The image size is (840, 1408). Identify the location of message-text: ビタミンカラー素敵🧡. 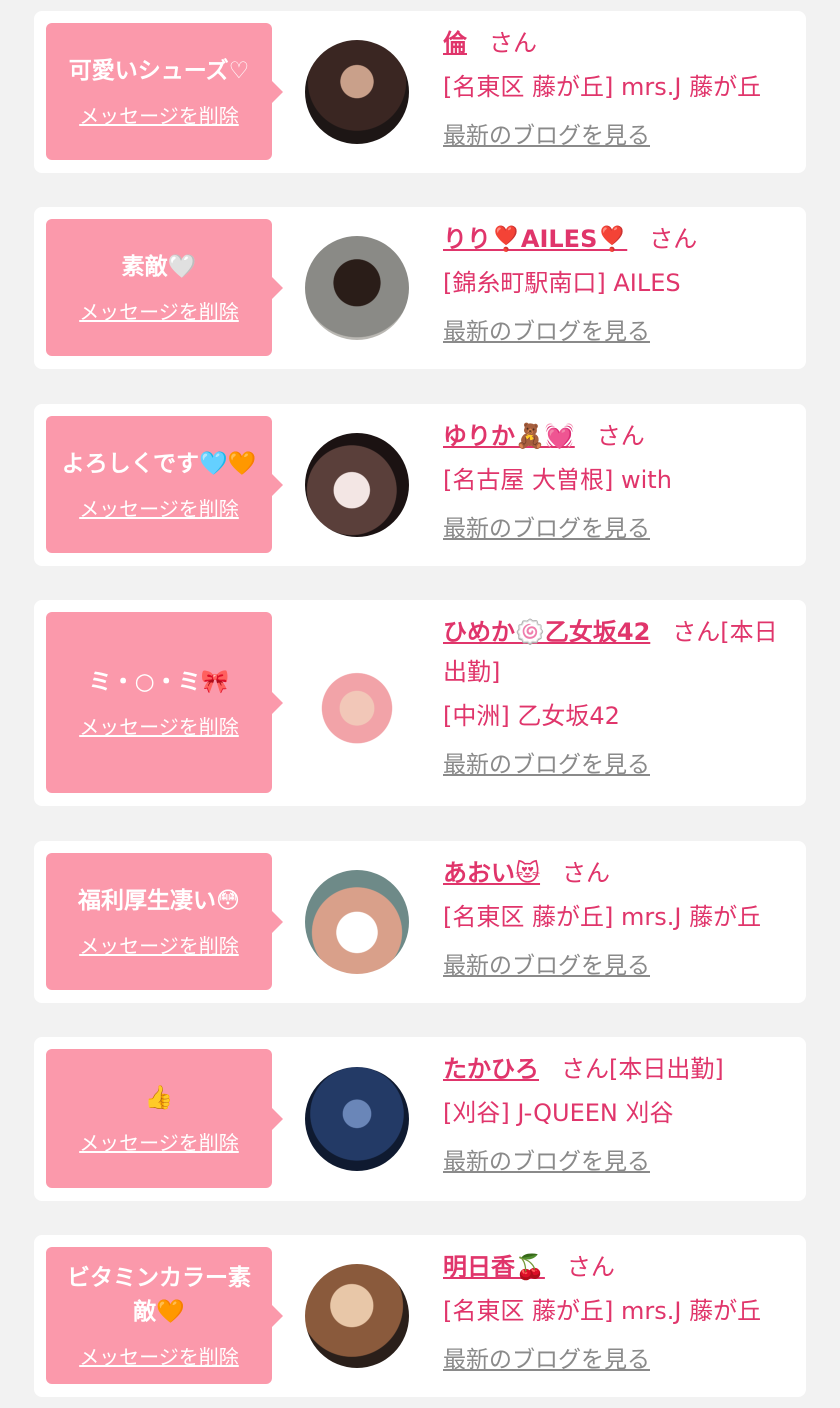
(159, 1295).